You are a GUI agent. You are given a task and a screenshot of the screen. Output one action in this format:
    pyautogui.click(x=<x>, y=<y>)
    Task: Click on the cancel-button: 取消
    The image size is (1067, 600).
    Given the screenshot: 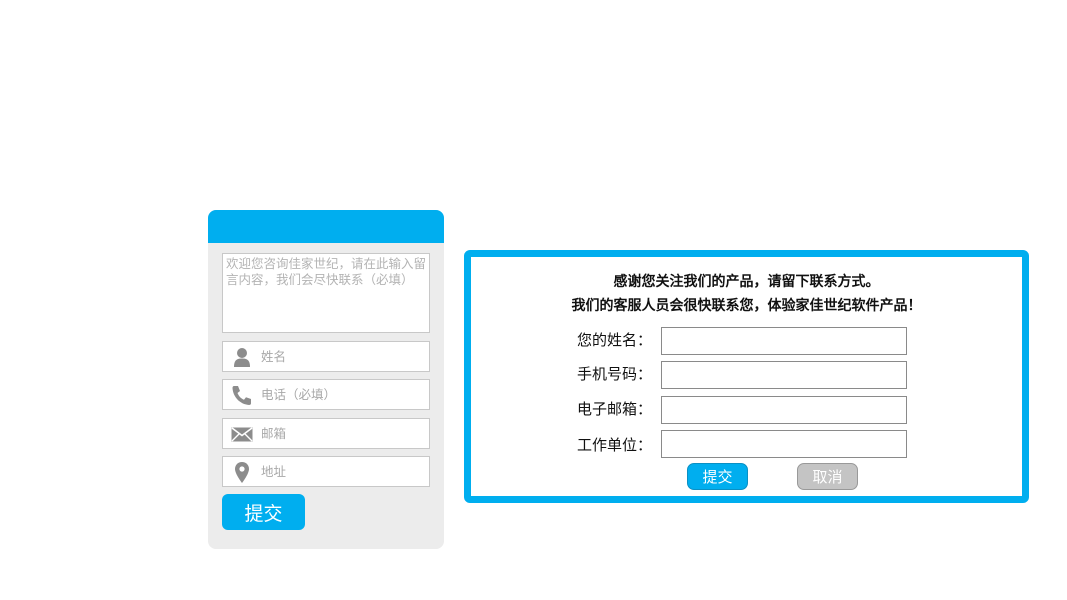 What is the action you would take?
    pyautogui.click(x=827, y=476)
    